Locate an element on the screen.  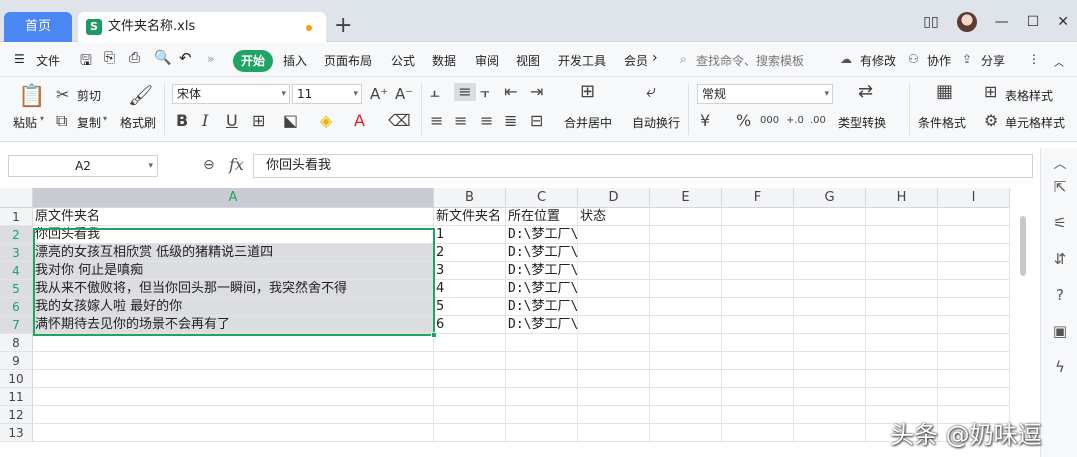
cell-d12 is located at coordinates (614, 415).